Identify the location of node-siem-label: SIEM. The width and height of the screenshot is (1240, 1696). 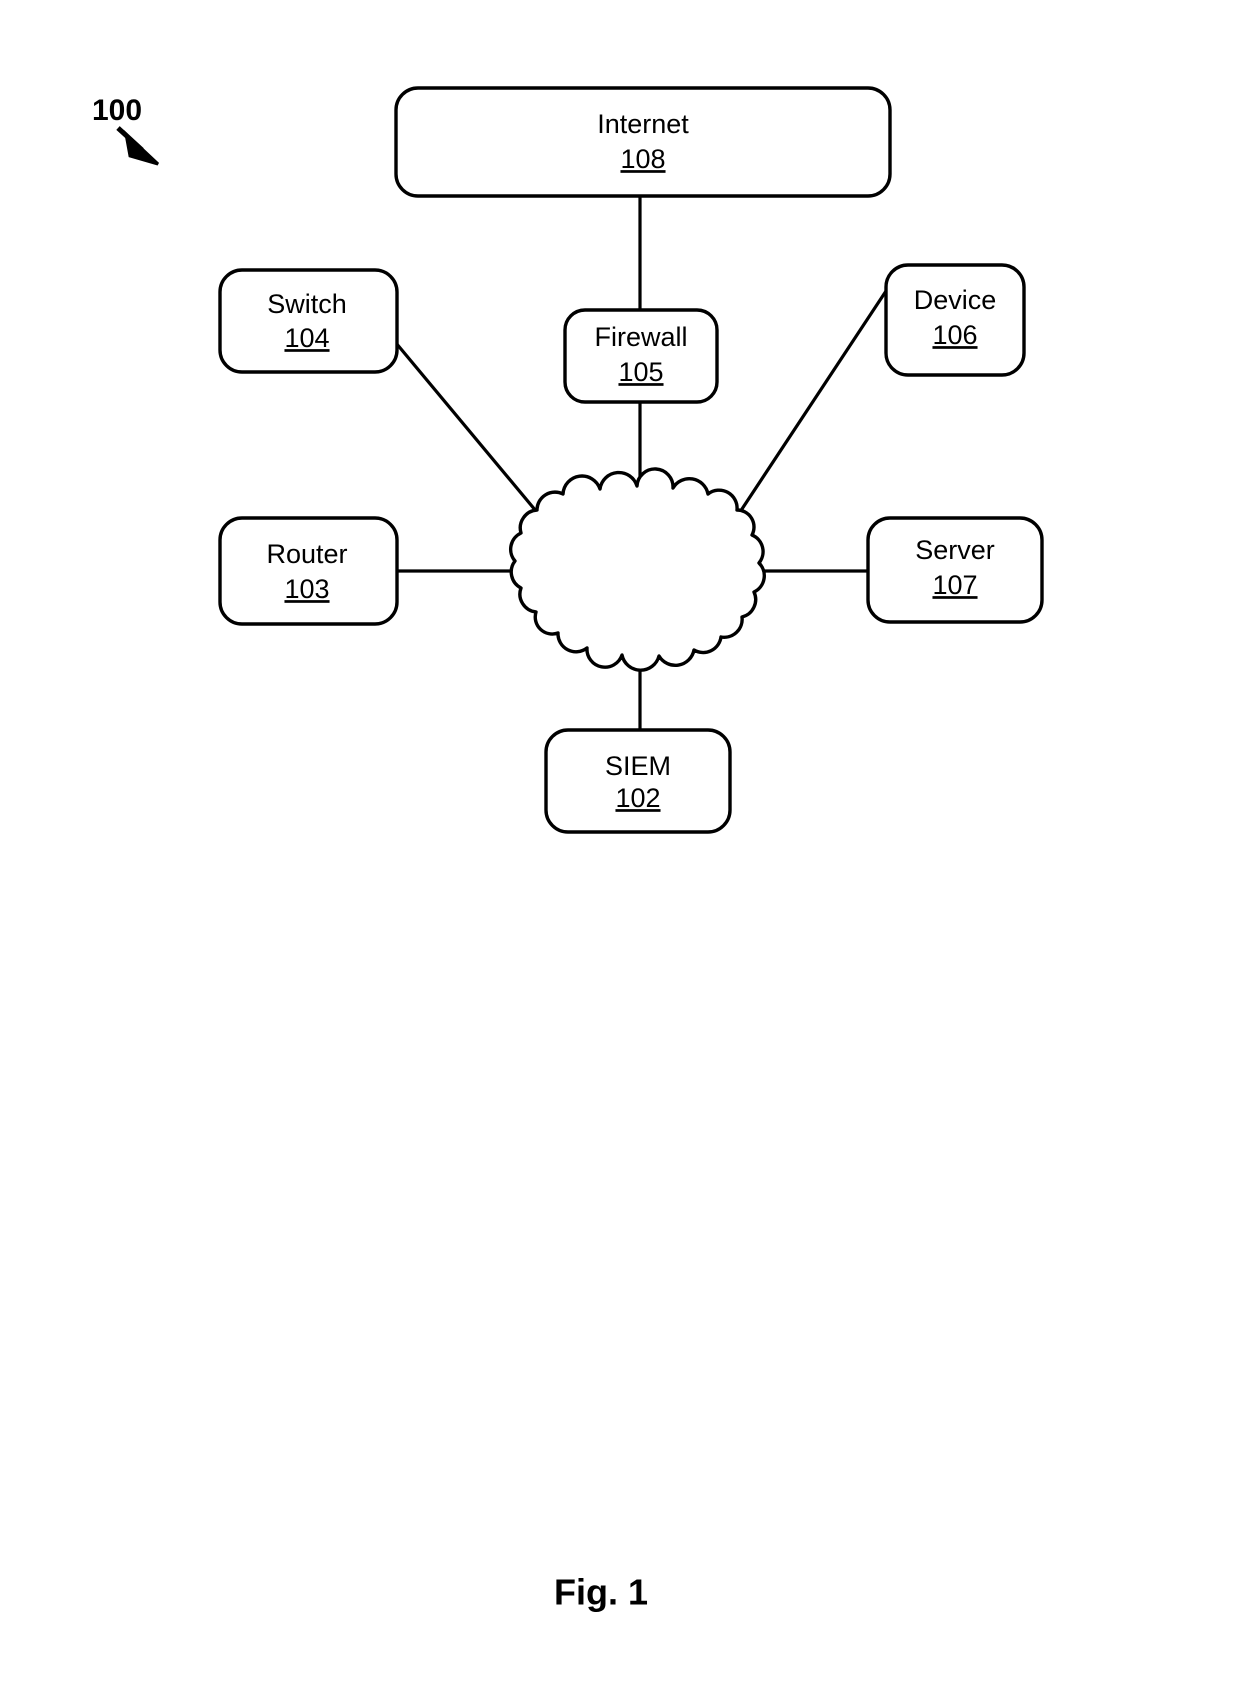
(638, 766).